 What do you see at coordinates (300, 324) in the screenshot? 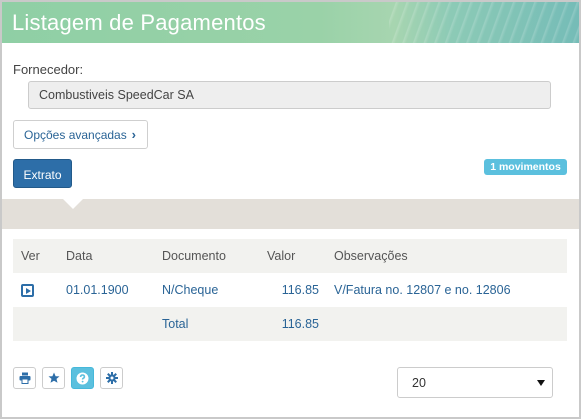
I see `total-value: 116.85` at bounding box center [300, 324].